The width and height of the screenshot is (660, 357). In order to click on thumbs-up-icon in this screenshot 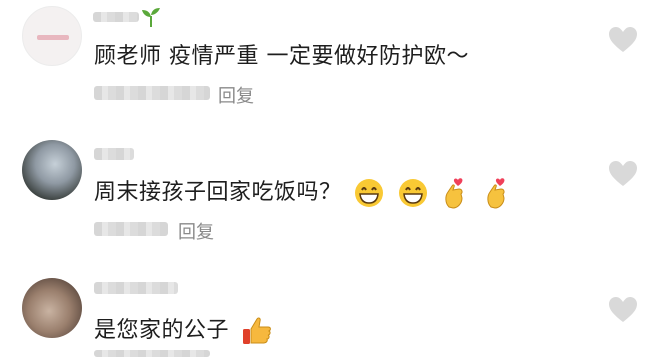, I will do `click(256, 330)`.